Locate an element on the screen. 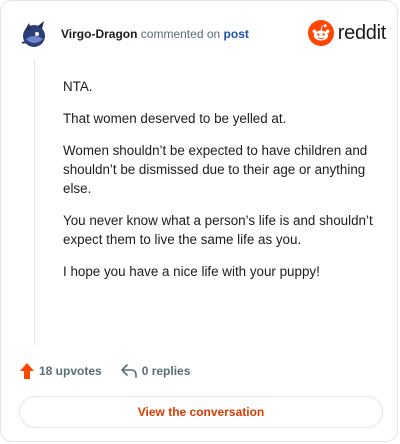  reddit-logo: reddit is located at coordinates (347, 33).